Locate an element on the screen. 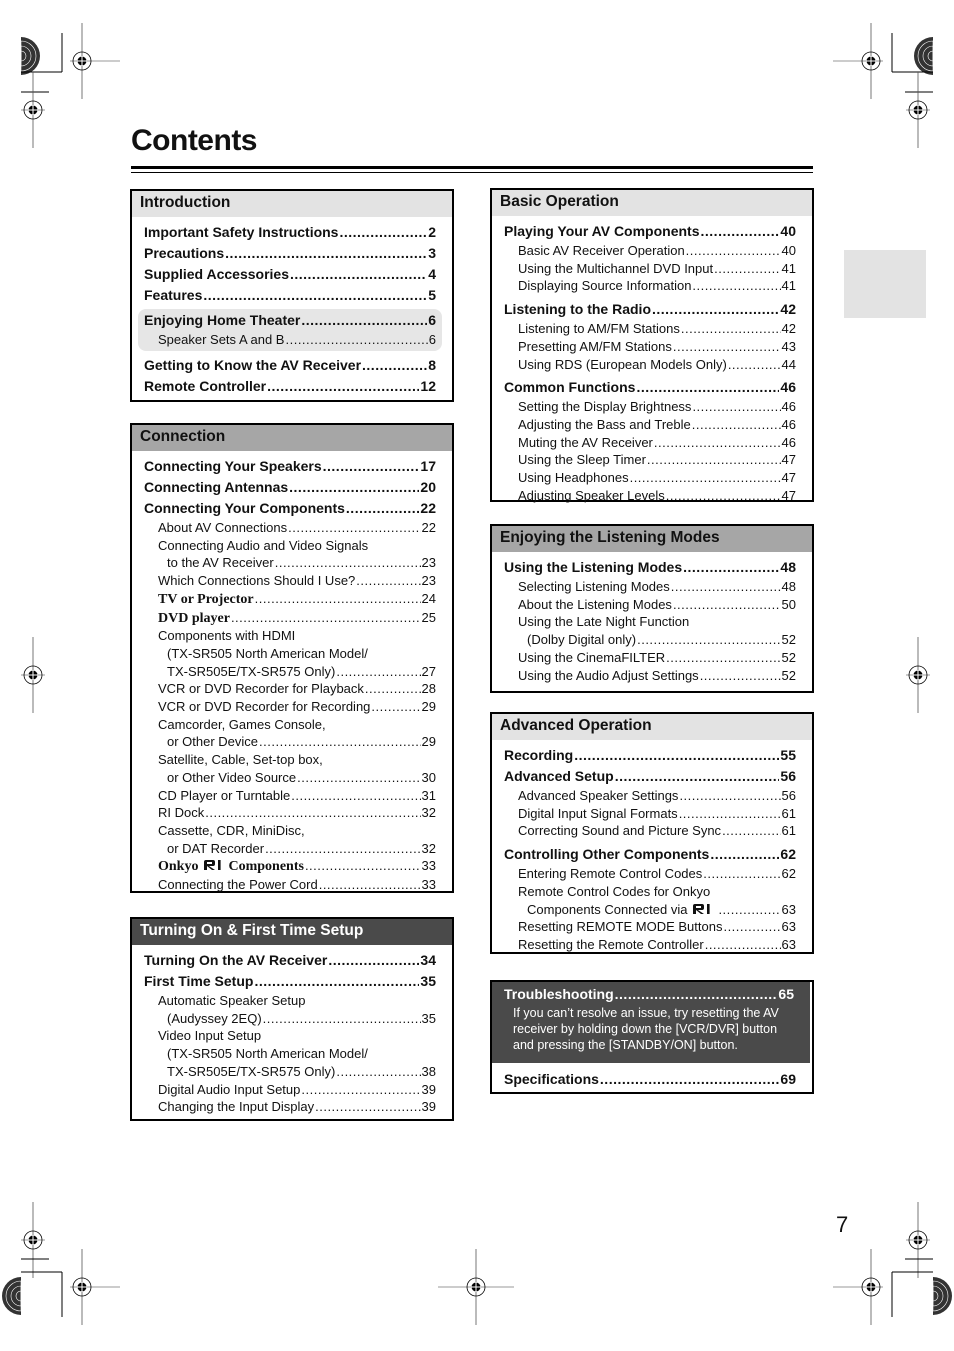 Image resolution: width=954 pixels, height=1351 pixels. toc-subentry: to the AV Receiver 23 is located at coordinates (290, 563).